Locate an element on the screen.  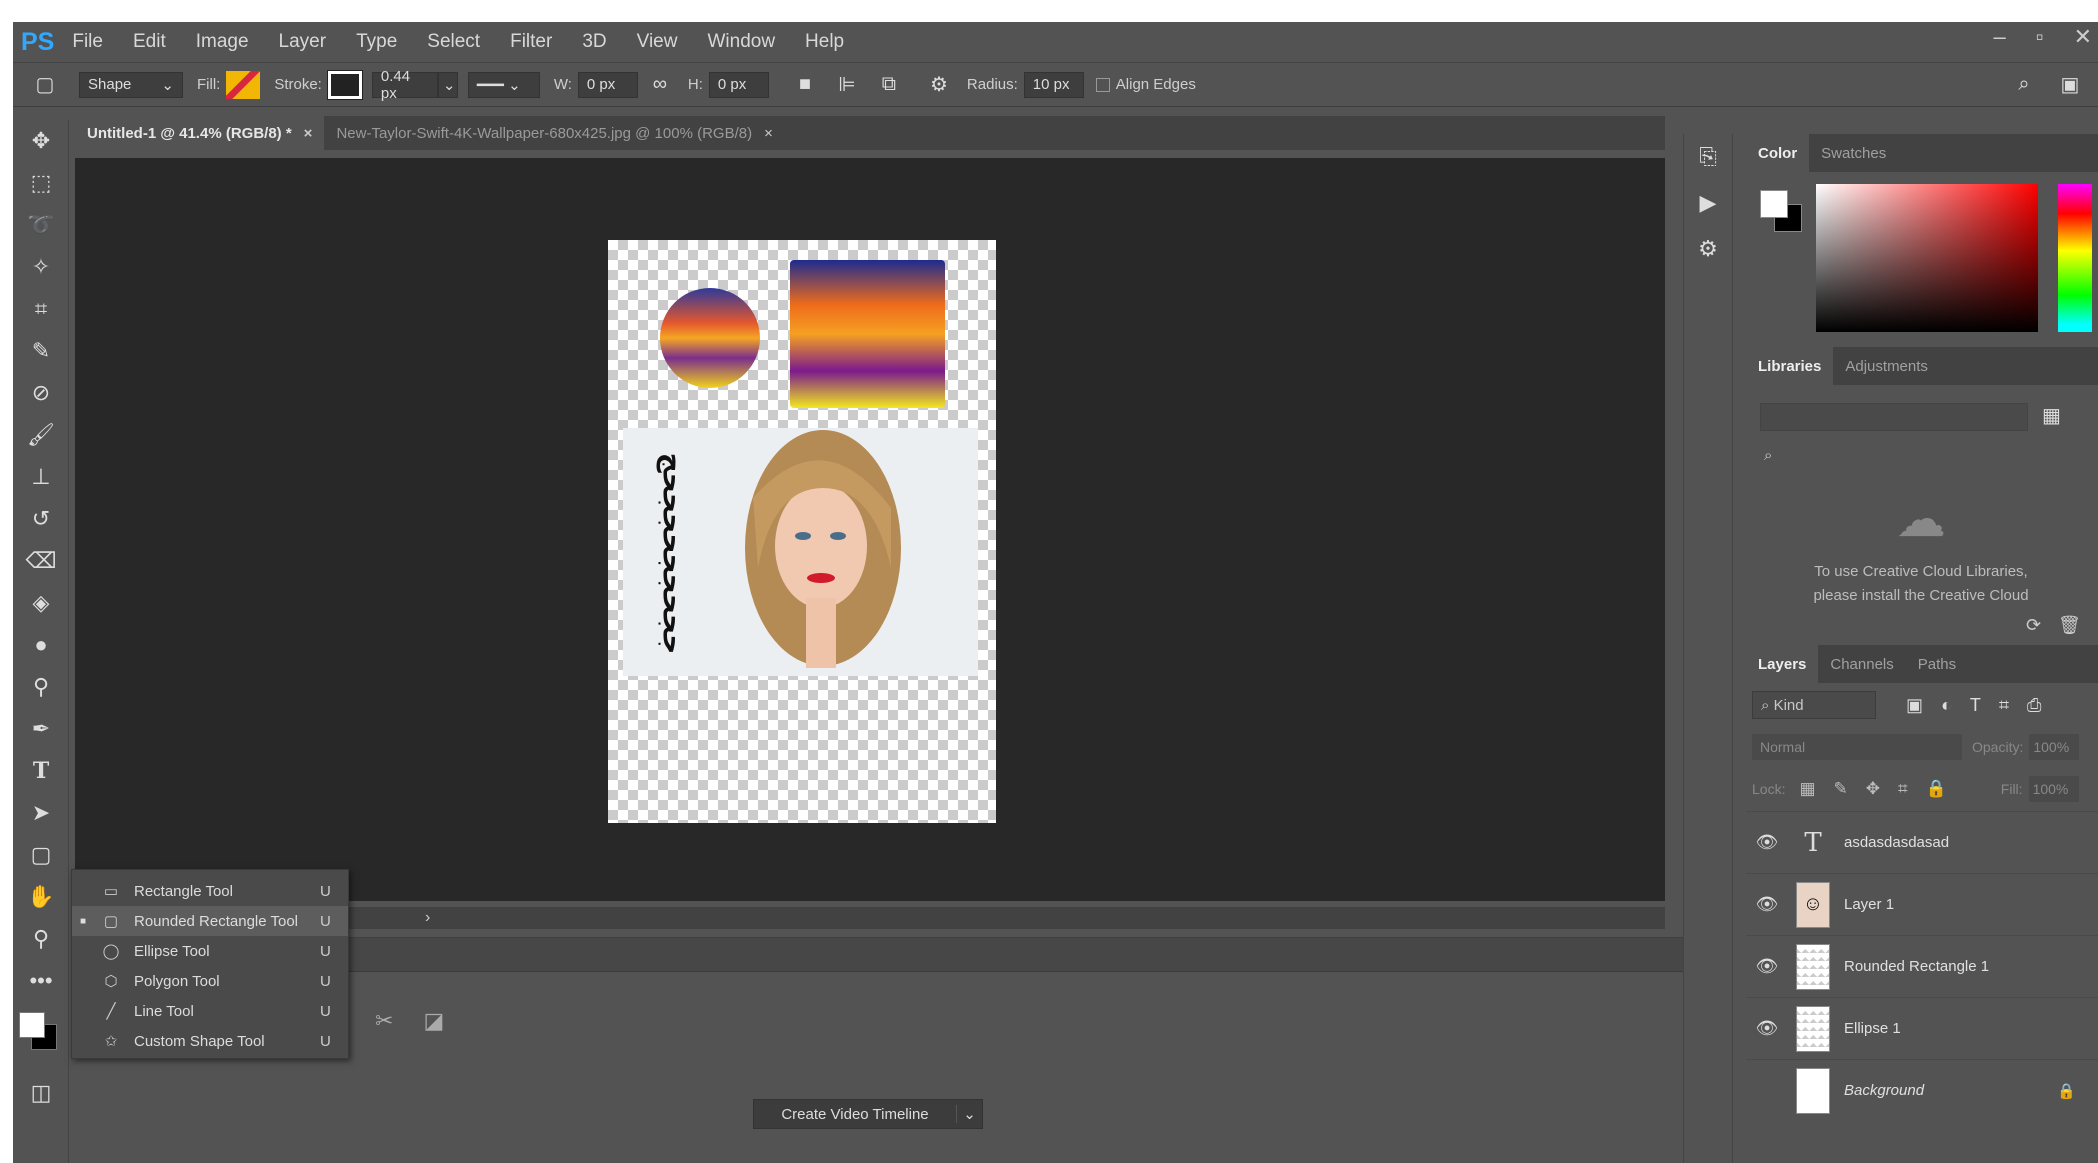
crop-tool-icon: ⌗ is located at coordinates (41, 309).